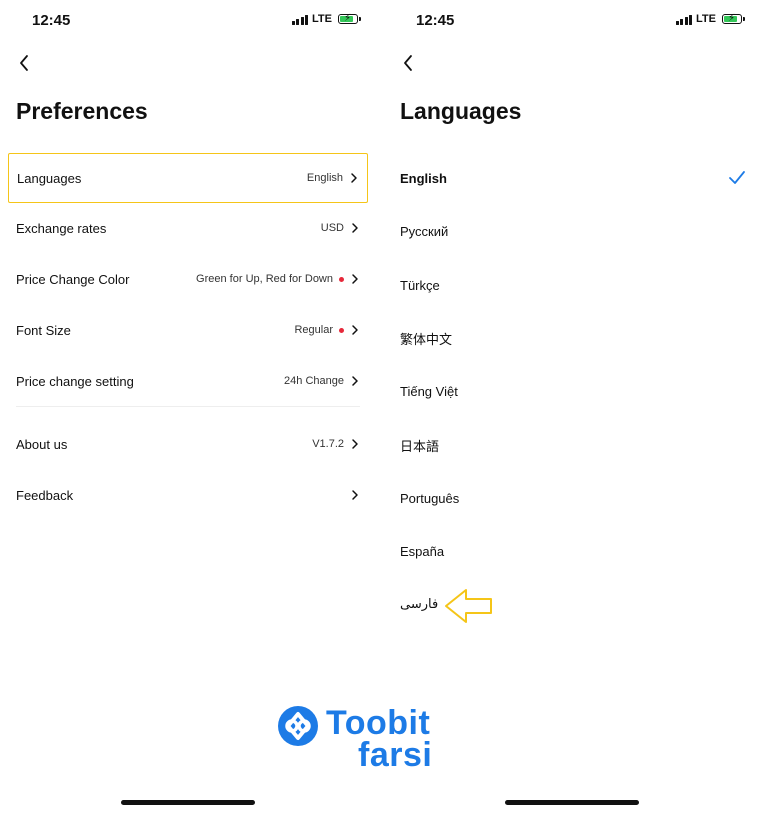  What do you see at coordinates (573, 445) in the screenshot?
I see `language-option: 日本語` at bounding box center [573, 445].